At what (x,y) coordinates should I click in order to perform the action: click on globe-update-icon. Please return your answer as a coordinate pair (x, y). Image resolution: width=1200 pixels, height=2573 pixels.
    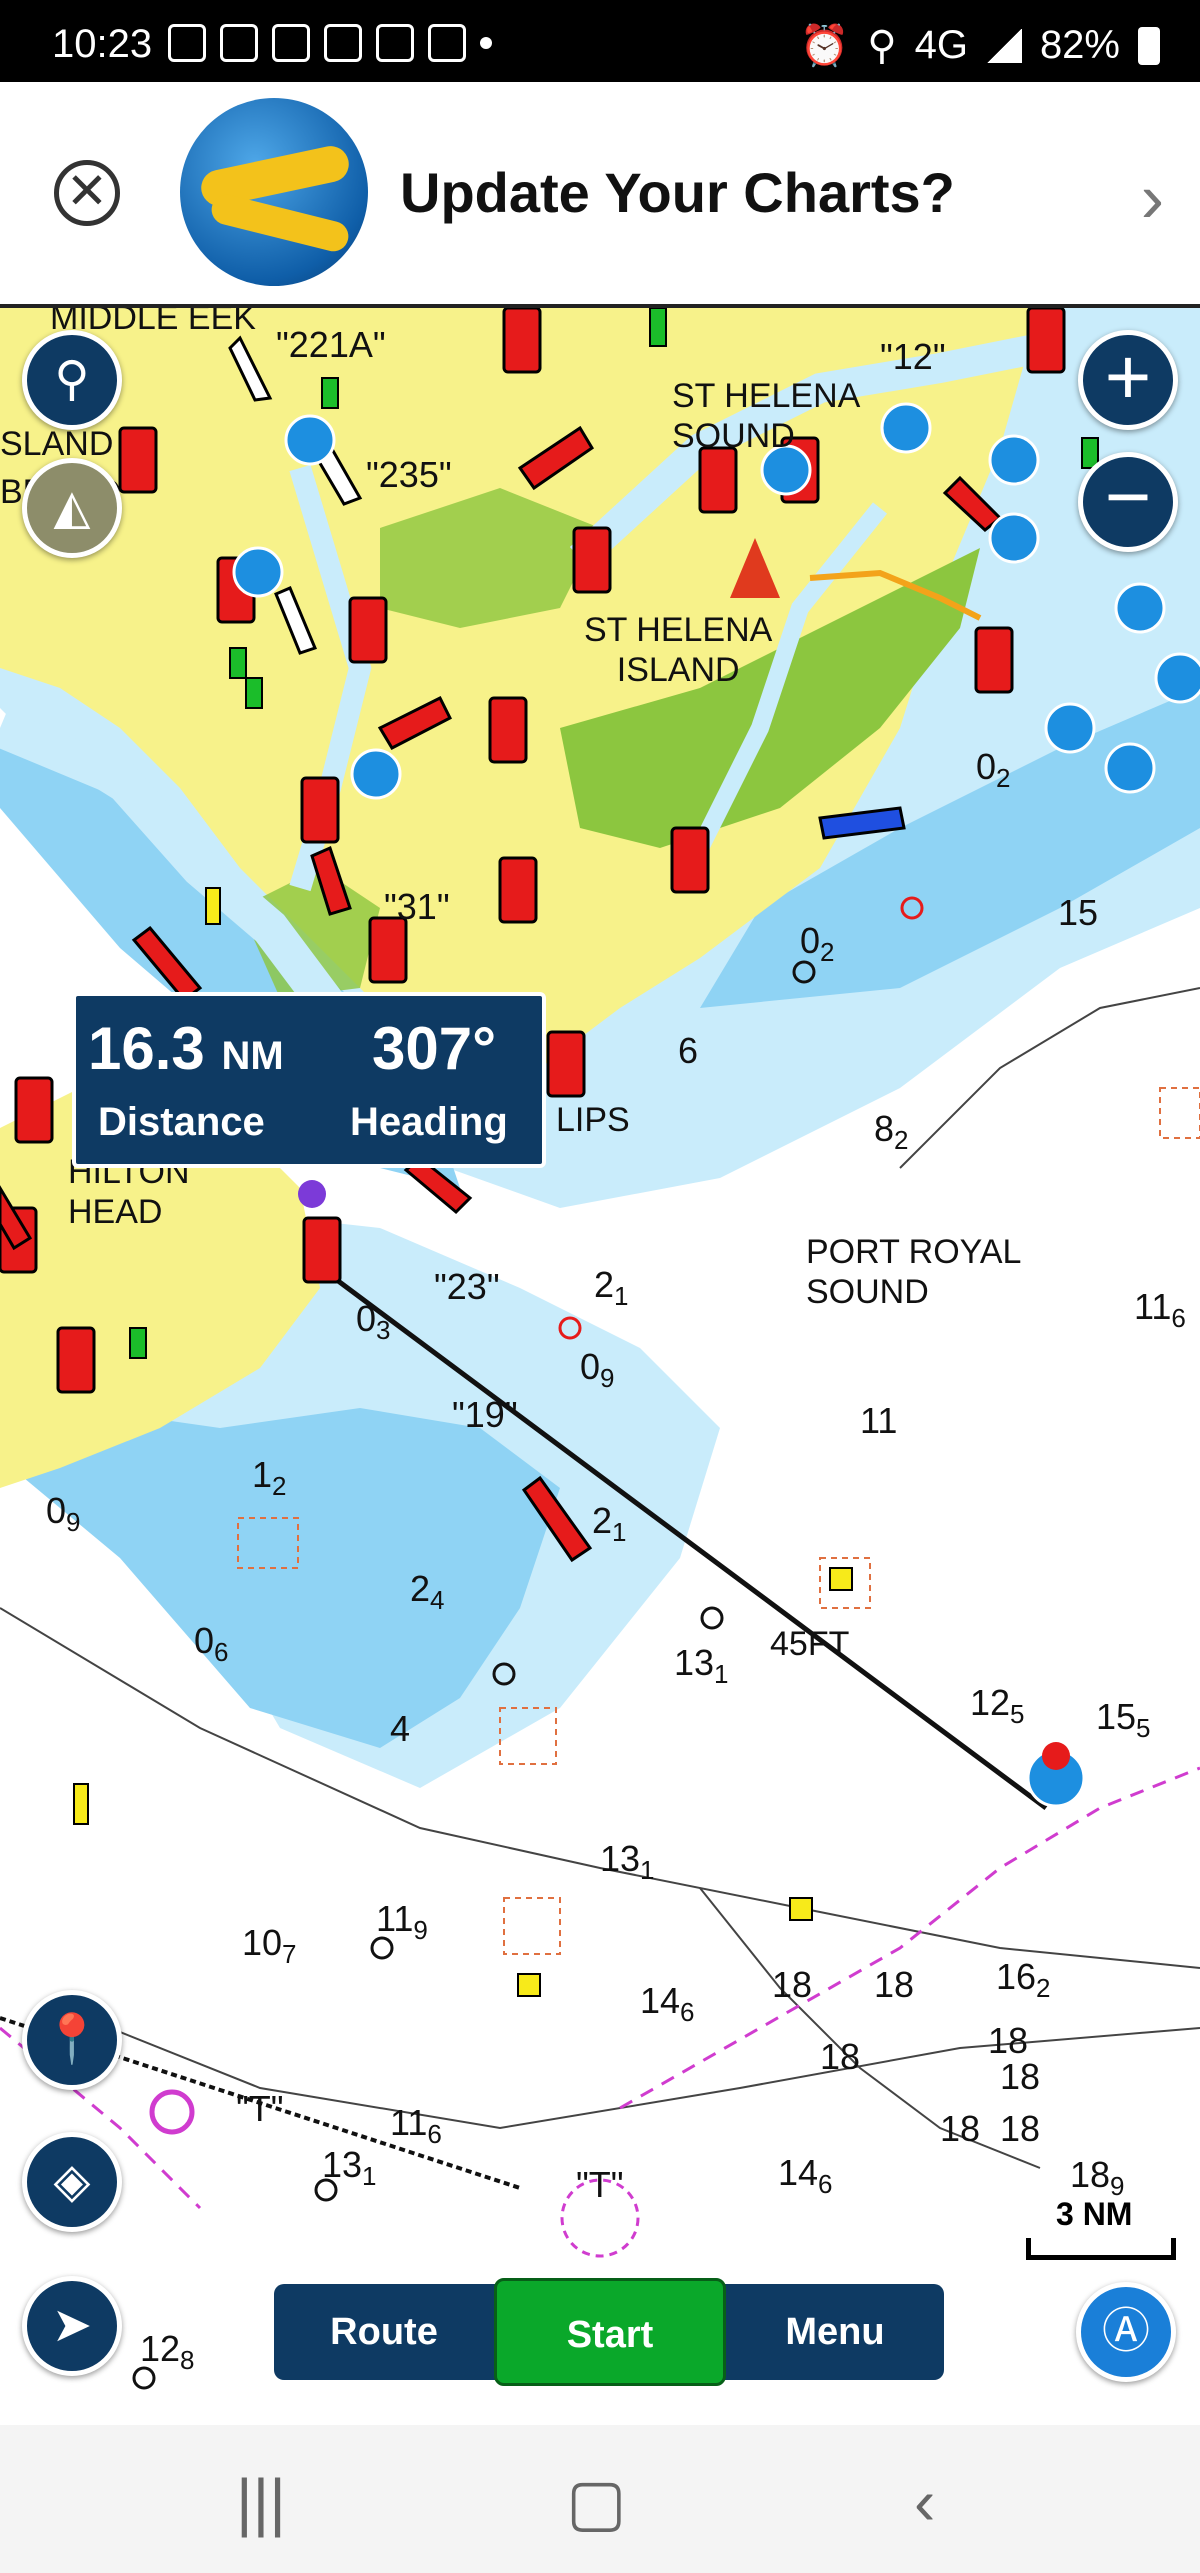
    Looking at the image, I should click on (274, 192).